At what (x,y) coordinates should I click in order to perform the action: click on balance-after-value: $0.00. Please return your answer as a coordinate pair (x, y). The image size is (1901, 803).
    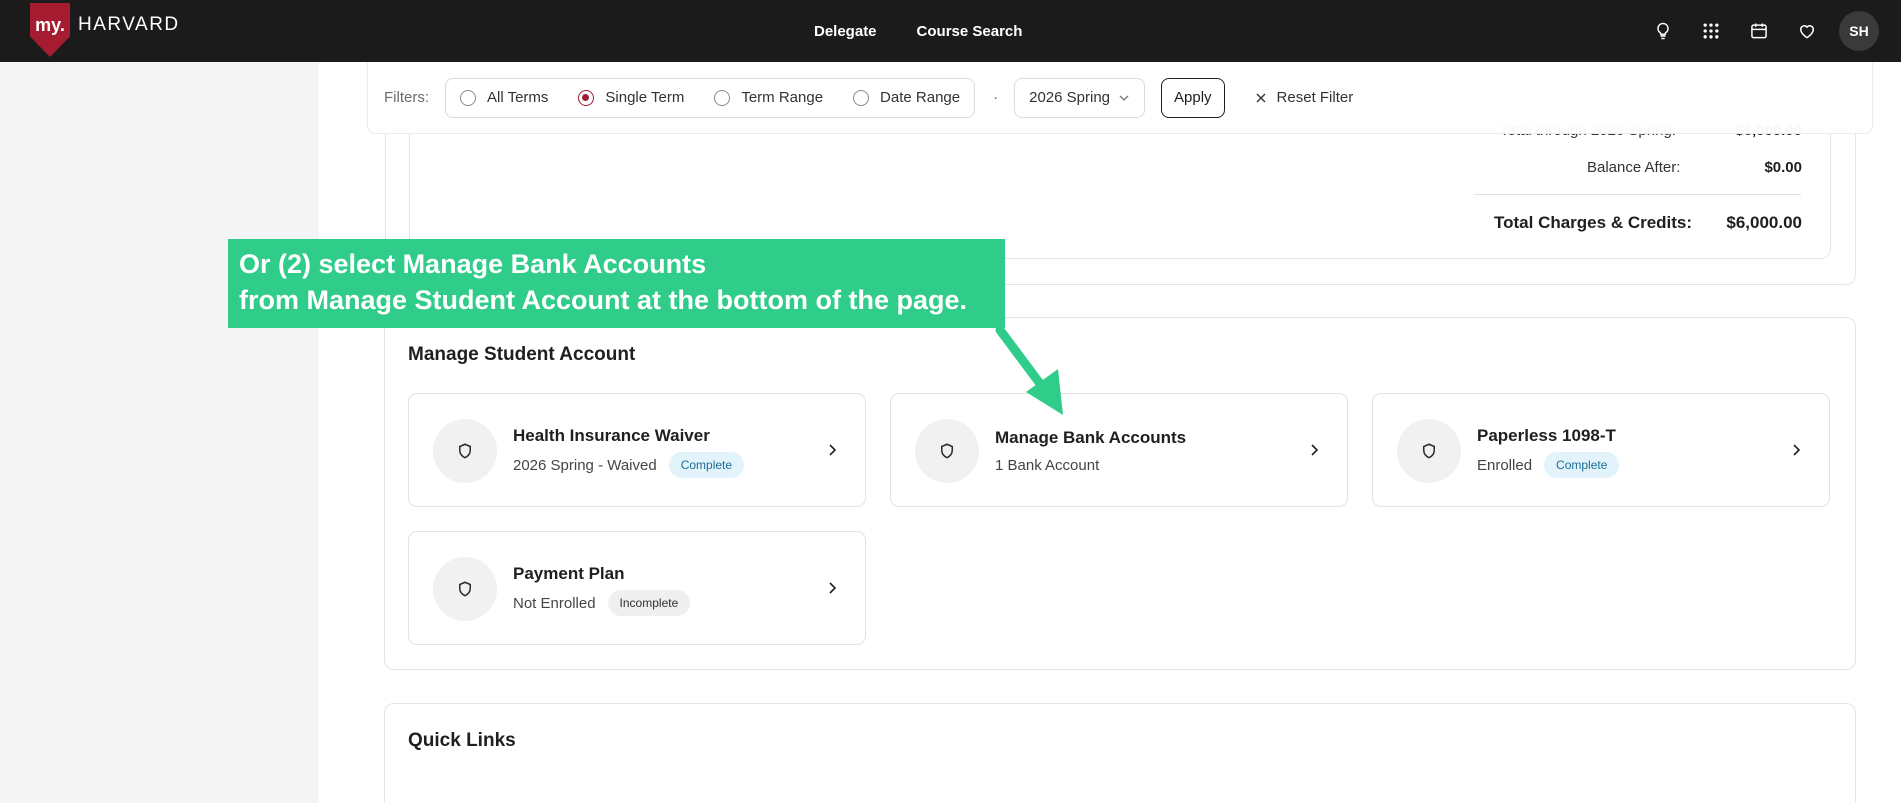
    Looking at the image, I should click on (1783, 167).